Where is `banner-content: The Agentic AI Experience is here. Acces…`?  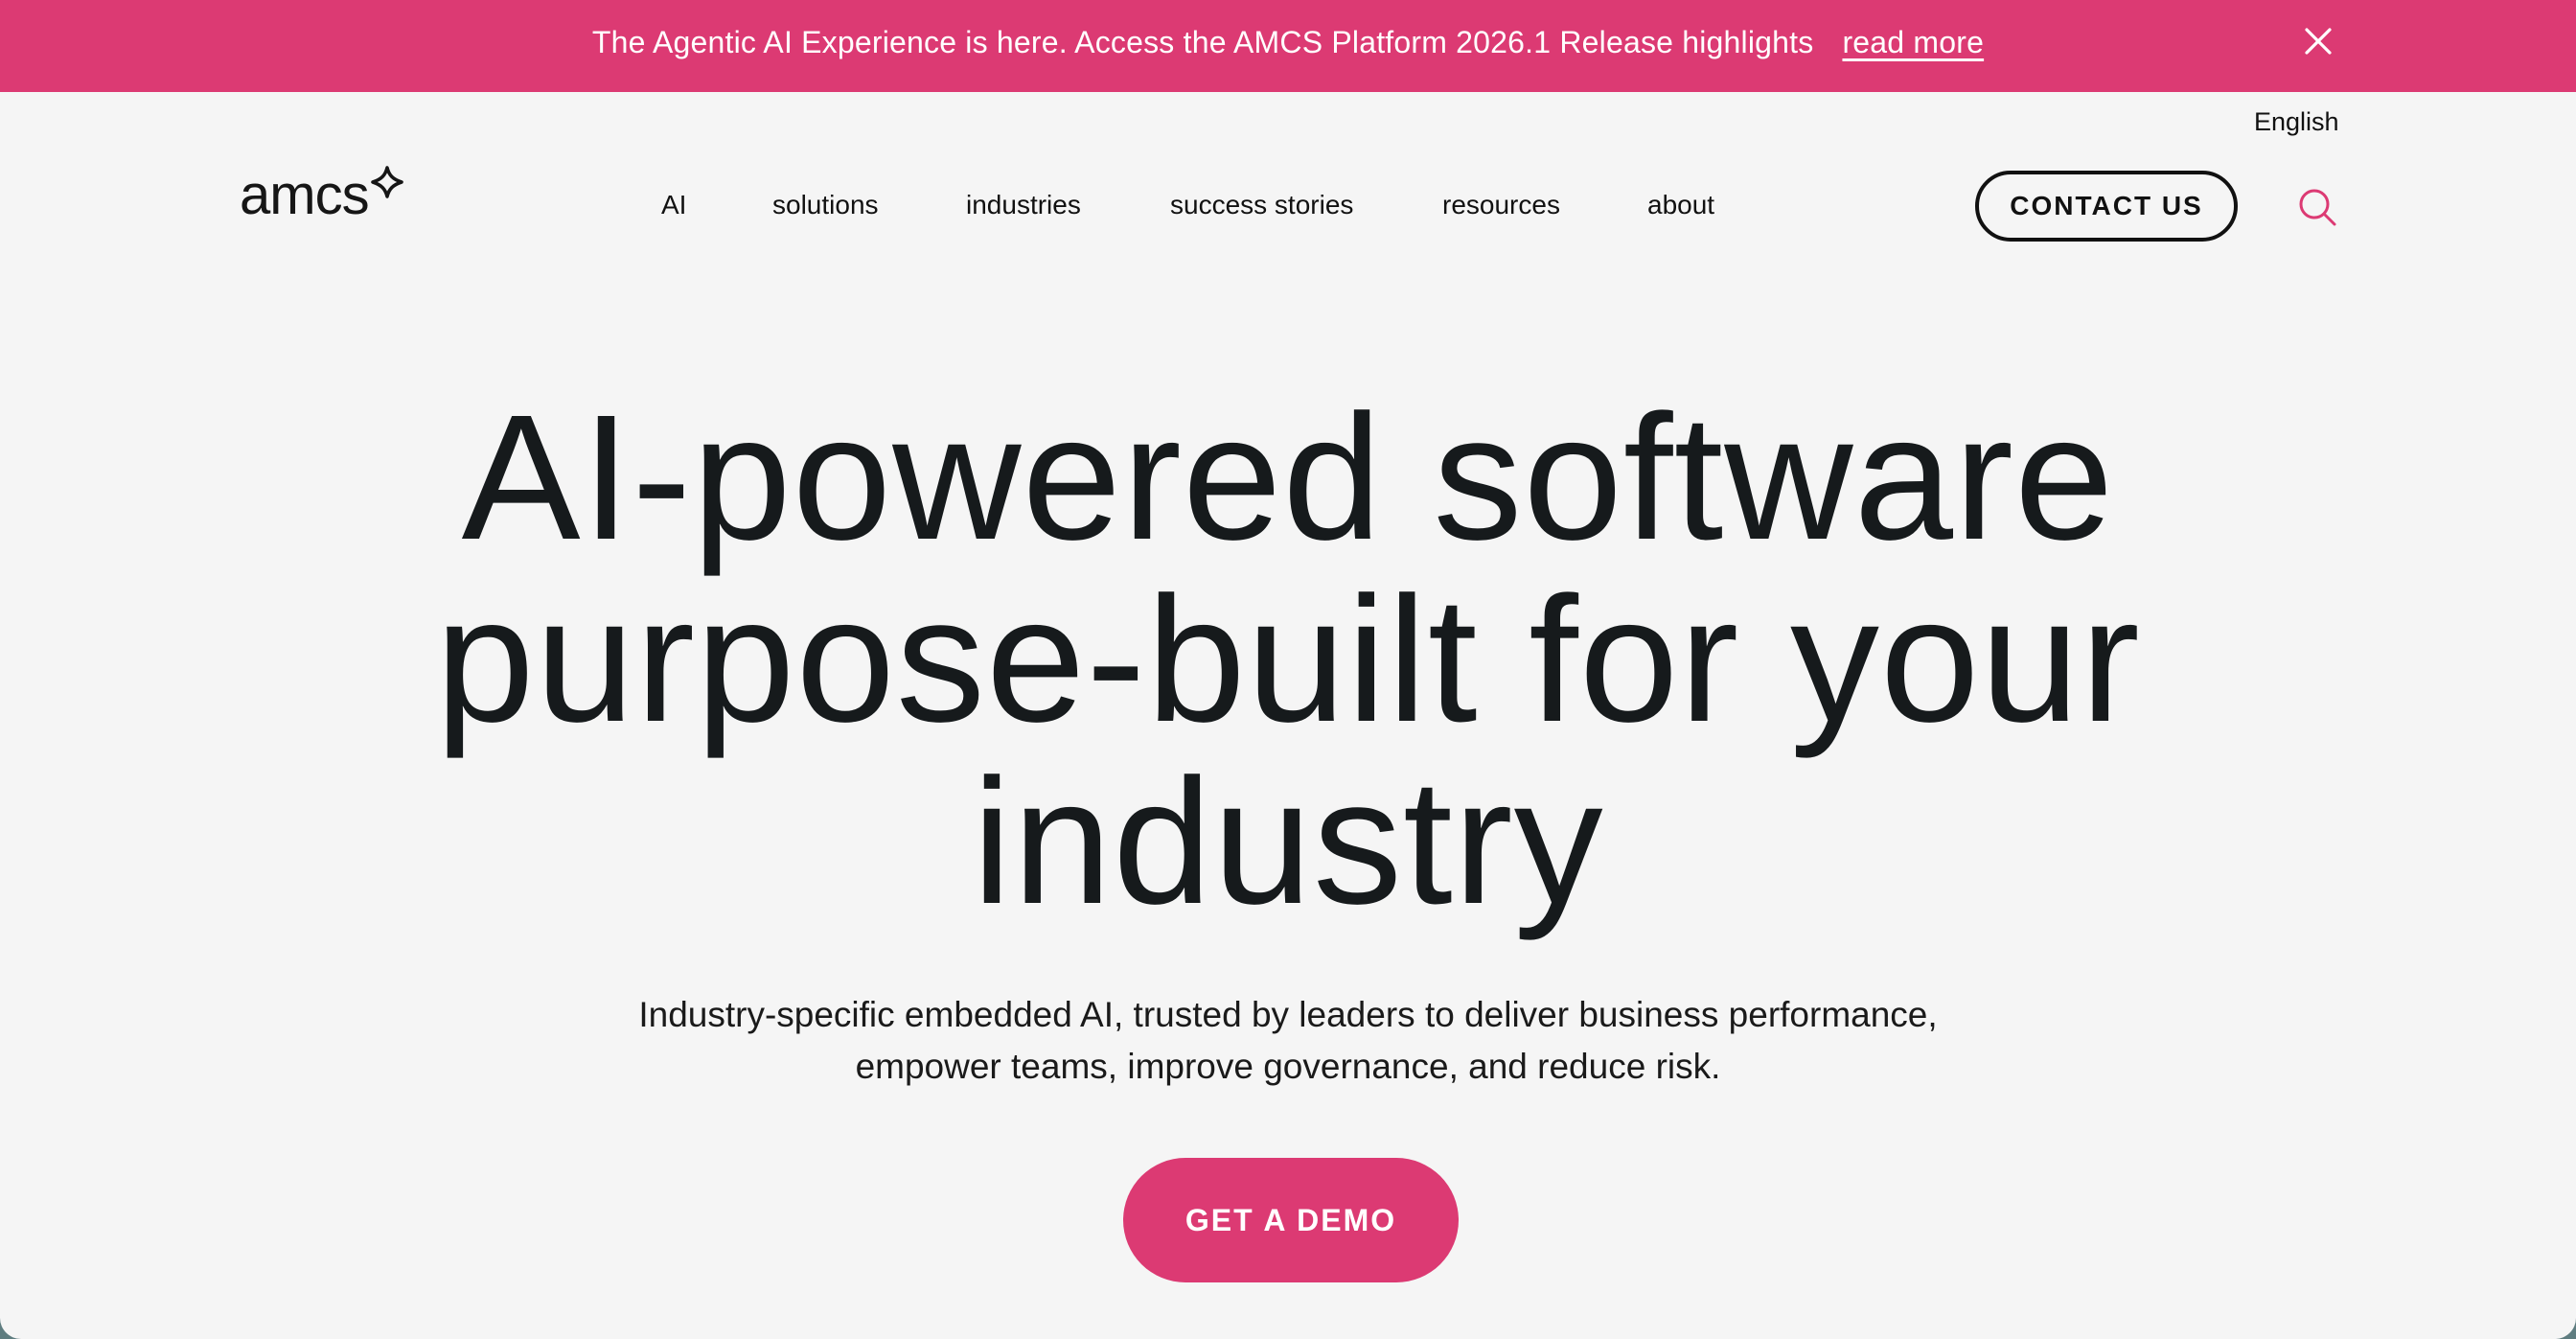 banner-content: The Agentic AI Experience is here. Acces… is located at coordinates (1288, 42).